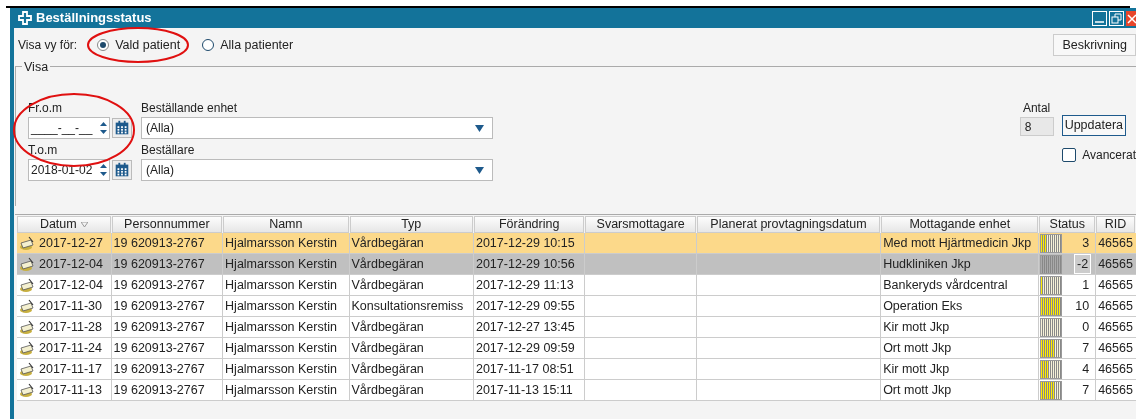 This screenshot has height=419, width=1136. Describe the element at coordinates (1086, 369) in the screenshot. I see `status-number: 4` at that location.